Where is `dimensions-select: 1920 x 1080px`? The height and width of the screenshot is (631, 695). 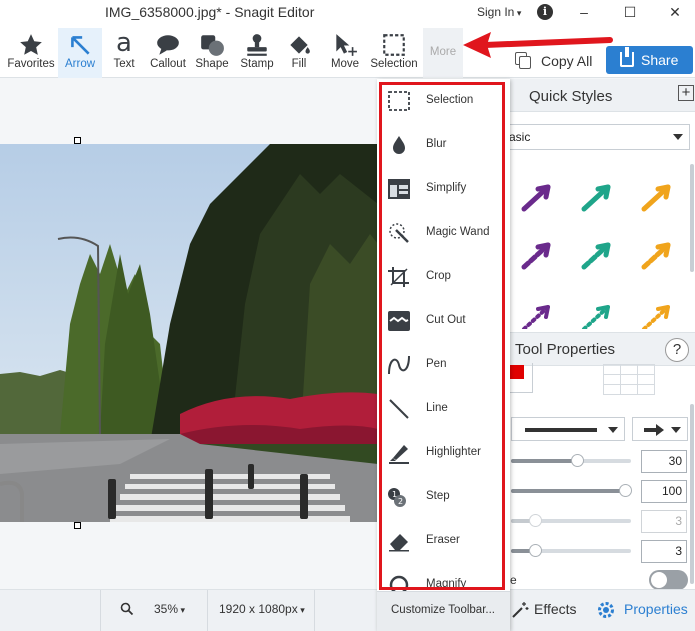 dimensions-select: 1920 x 1080px is located at coordinates (262, 609).